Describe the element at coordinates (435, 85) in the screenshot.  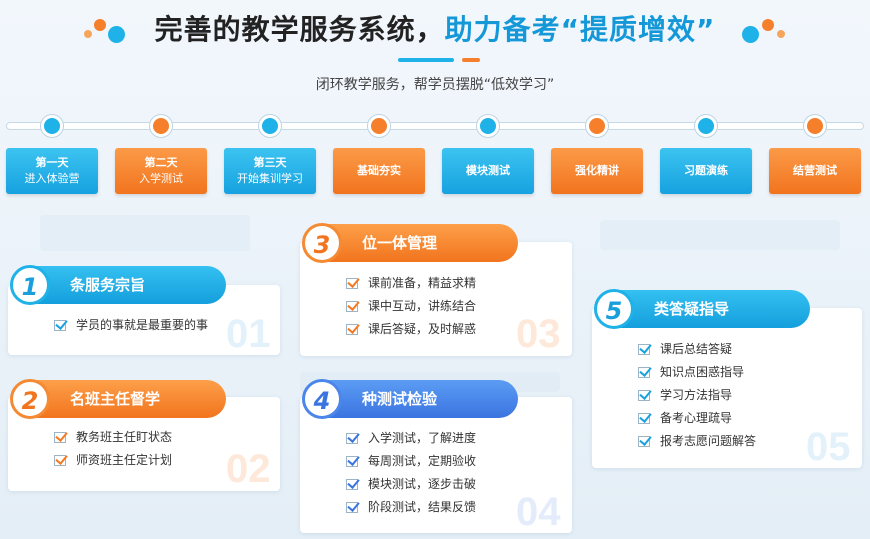
I see `page-subtitle: 闭环教学服务，帮学员摆脱“低效学习”` at that location.